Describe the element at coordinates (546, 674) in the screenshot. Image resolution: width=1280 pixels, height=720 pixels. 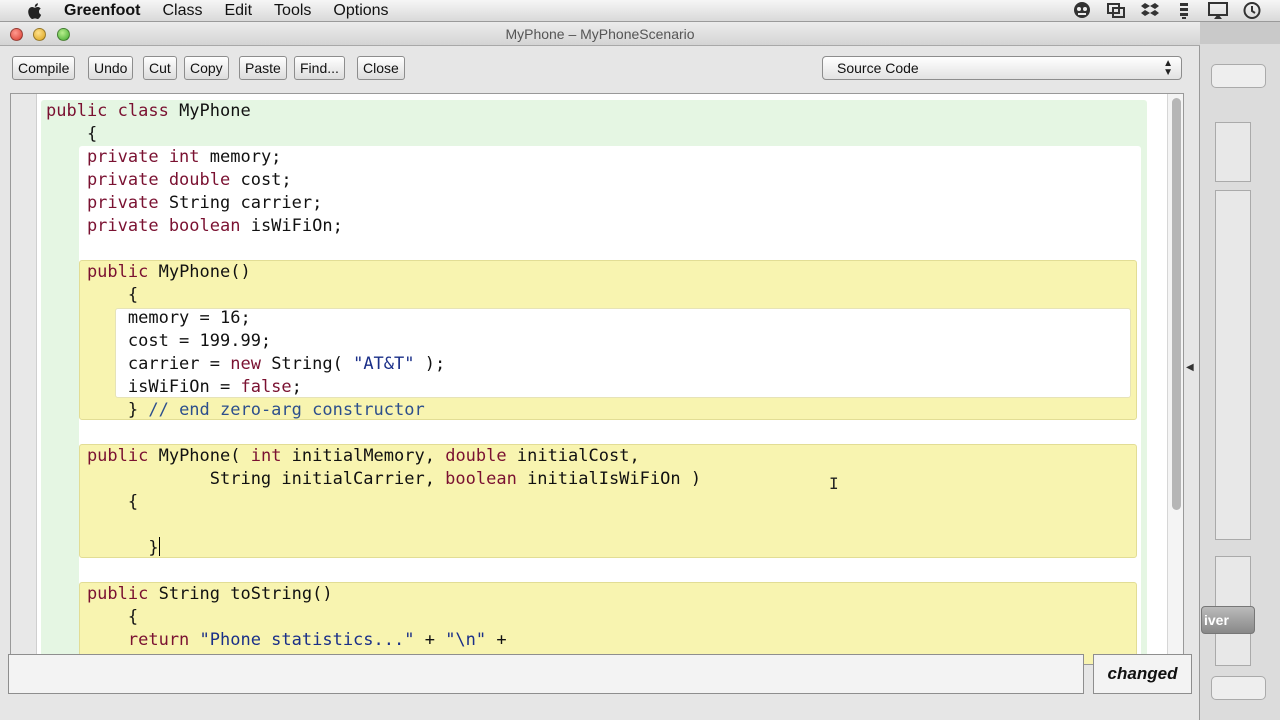
I see `status-message` at that location.